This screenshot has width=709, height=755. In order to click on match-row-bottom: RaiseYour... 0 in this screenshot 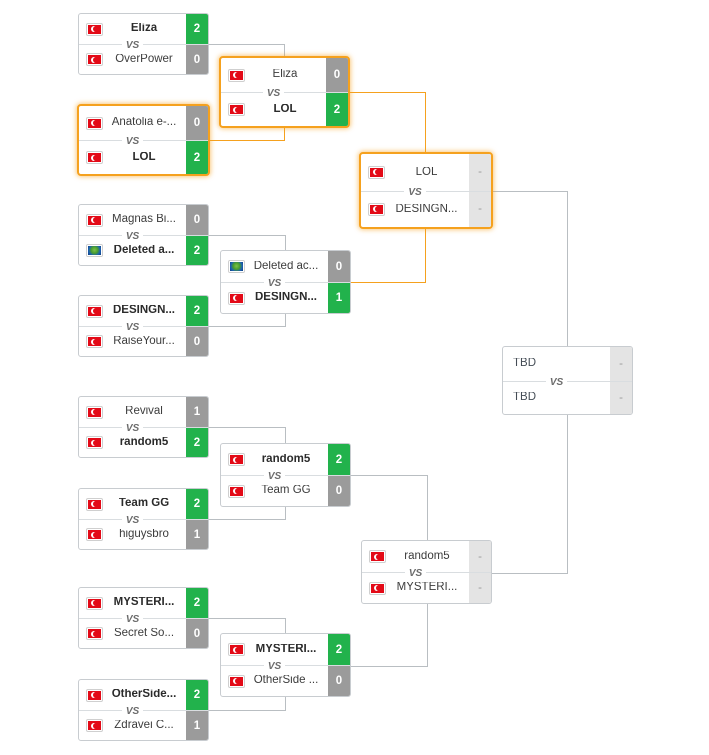, I will do `click(143, 341)`.